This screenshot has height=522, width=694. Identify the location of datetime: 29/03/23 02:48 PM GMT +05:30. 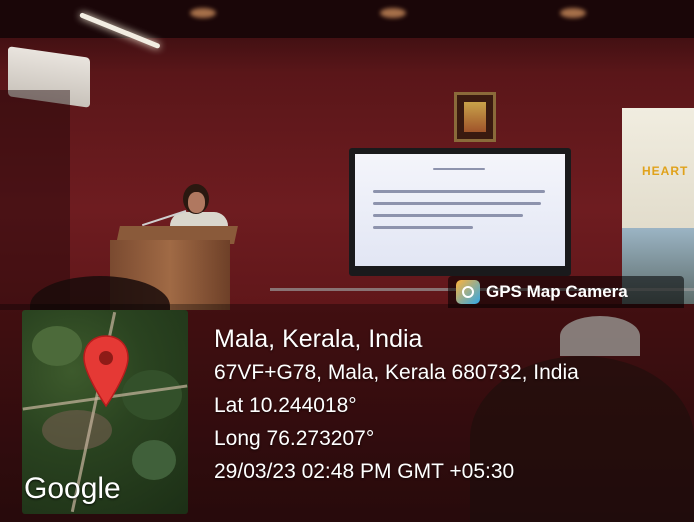
(364, 471).